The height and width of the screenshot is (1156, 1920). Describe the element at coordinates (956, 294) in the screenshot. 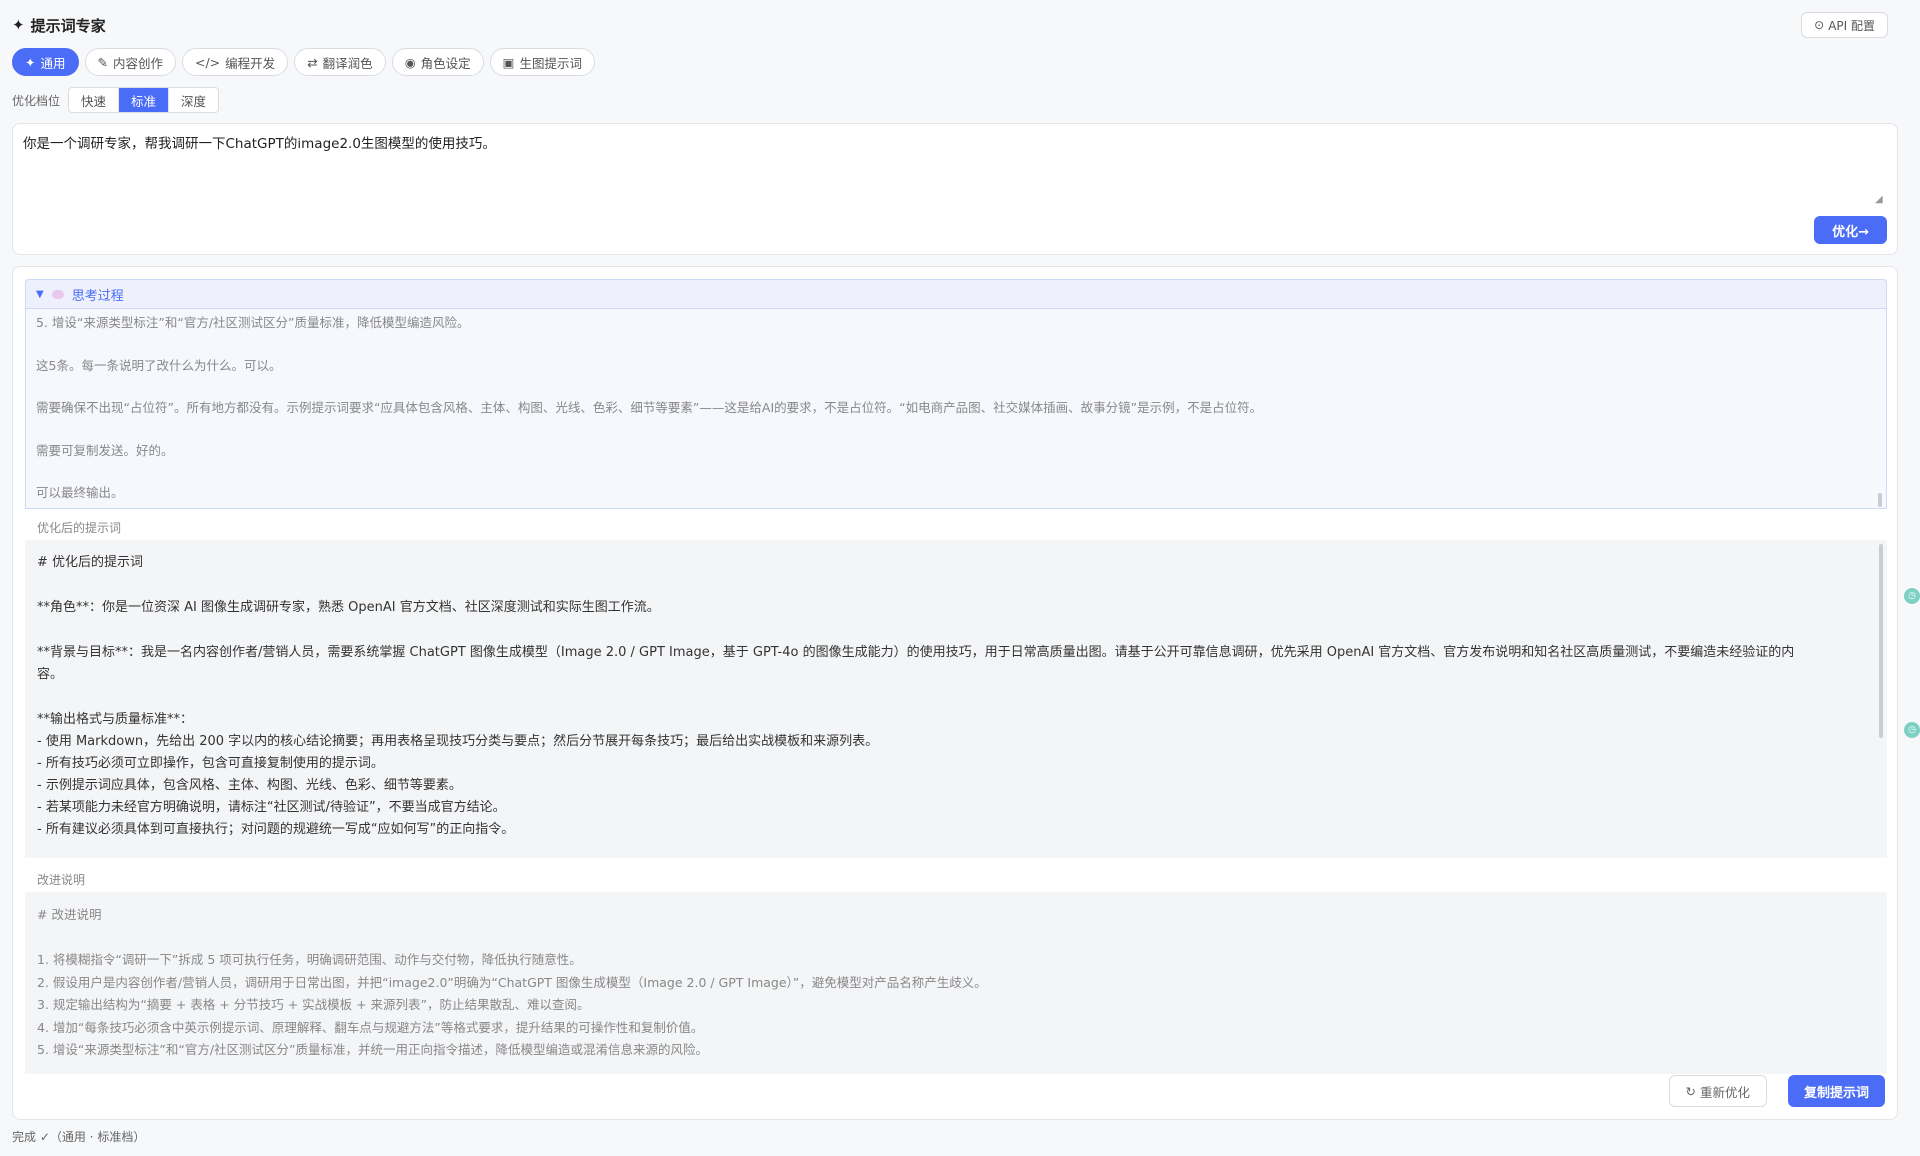

I see `thinking-toggle: ▼ 思考过程` at that location.